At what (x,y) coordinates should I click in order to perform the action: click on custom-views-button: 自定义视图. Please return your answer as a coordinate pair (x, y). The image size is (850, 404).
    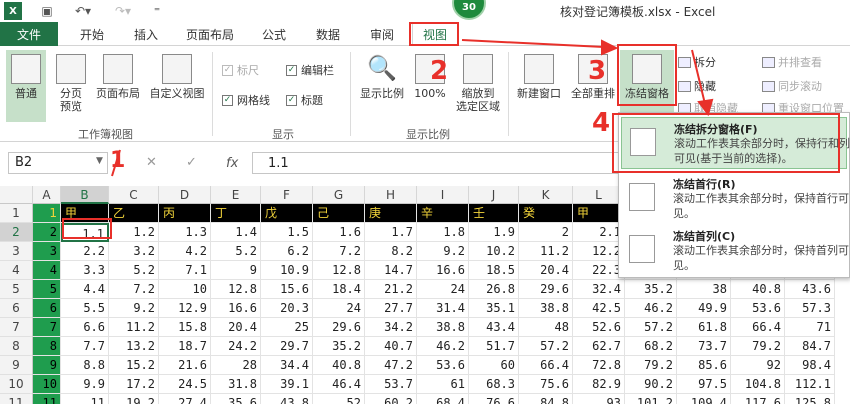
    Looking at the image, I should click on (177, 77).